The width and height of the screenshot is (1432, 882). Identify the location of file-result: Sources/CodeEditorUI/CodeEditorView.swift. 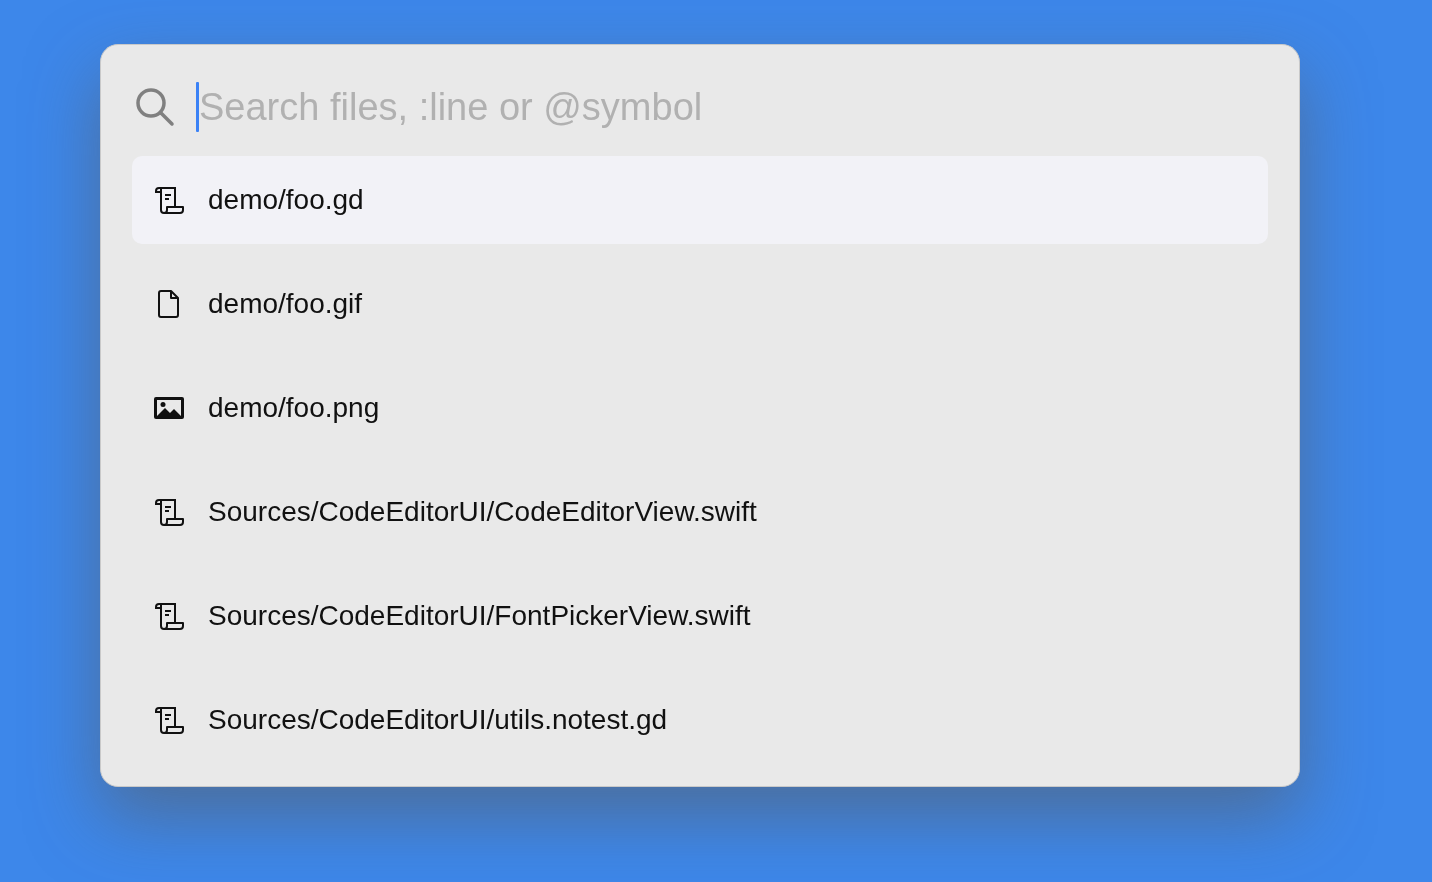
(700, 512).